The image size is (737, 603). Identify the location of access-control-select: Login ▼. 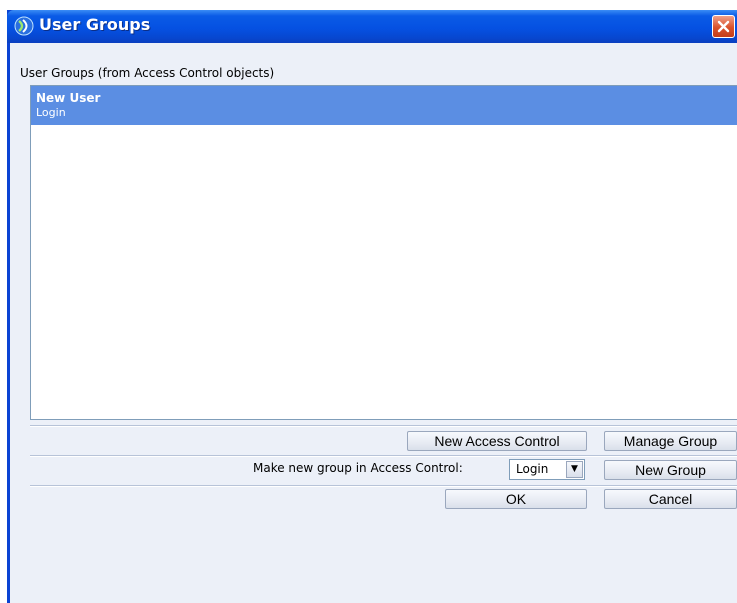
(547, 469).